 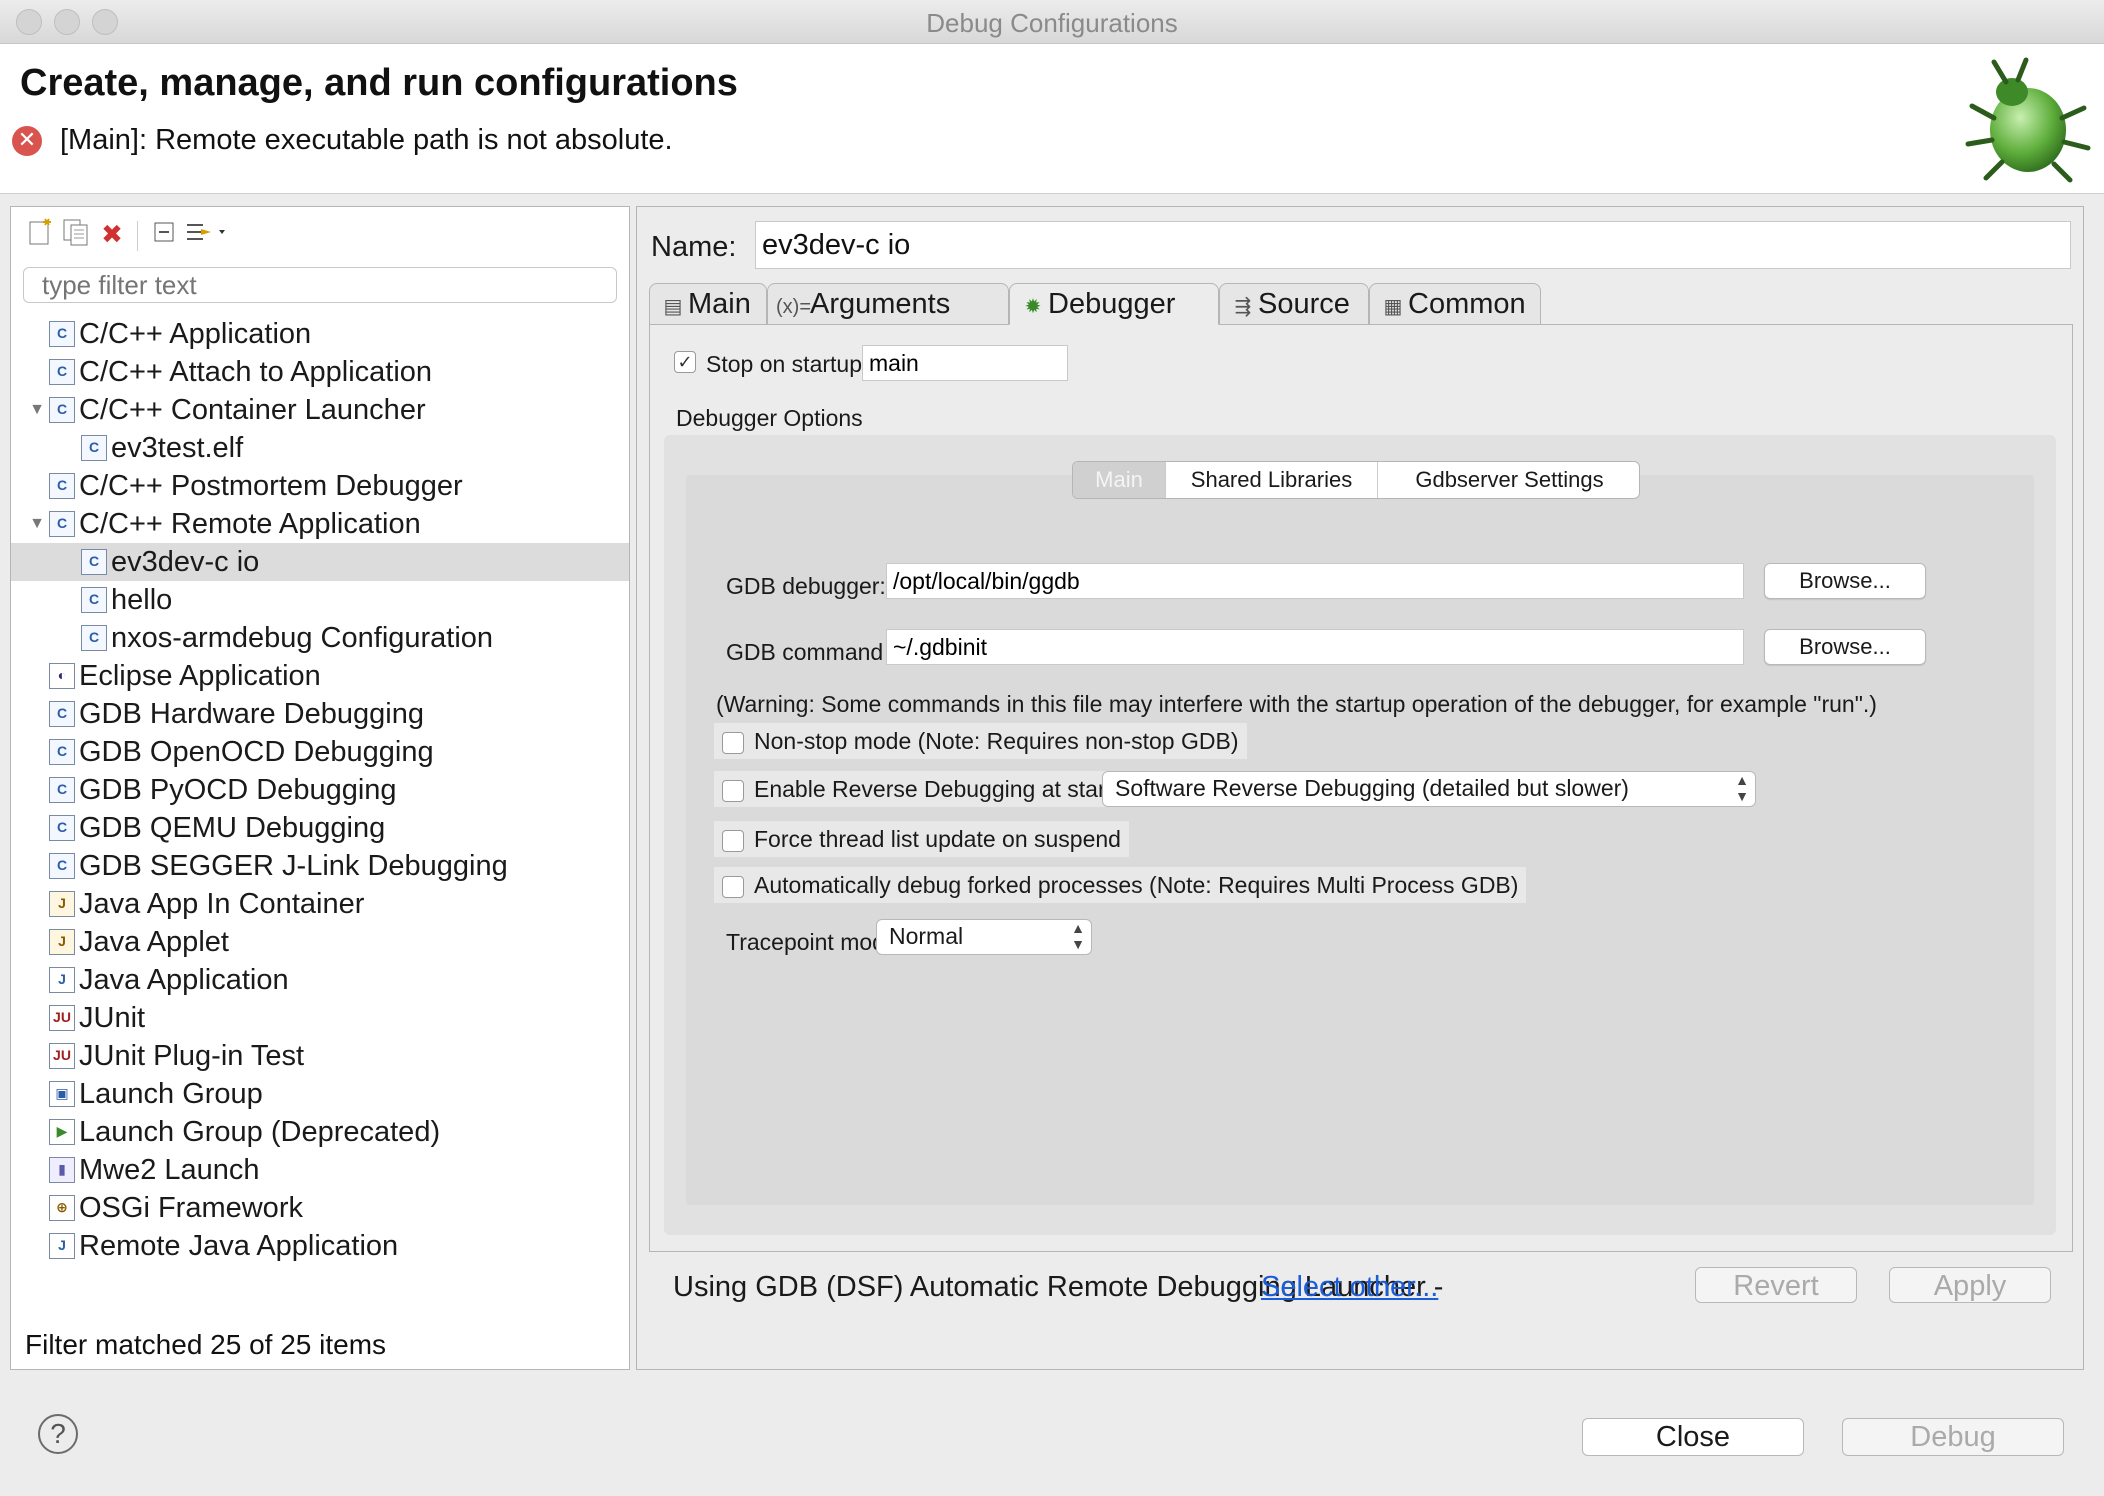 I want to click on debugger-options-label: Debugger Options, so click(x=769, y=418).